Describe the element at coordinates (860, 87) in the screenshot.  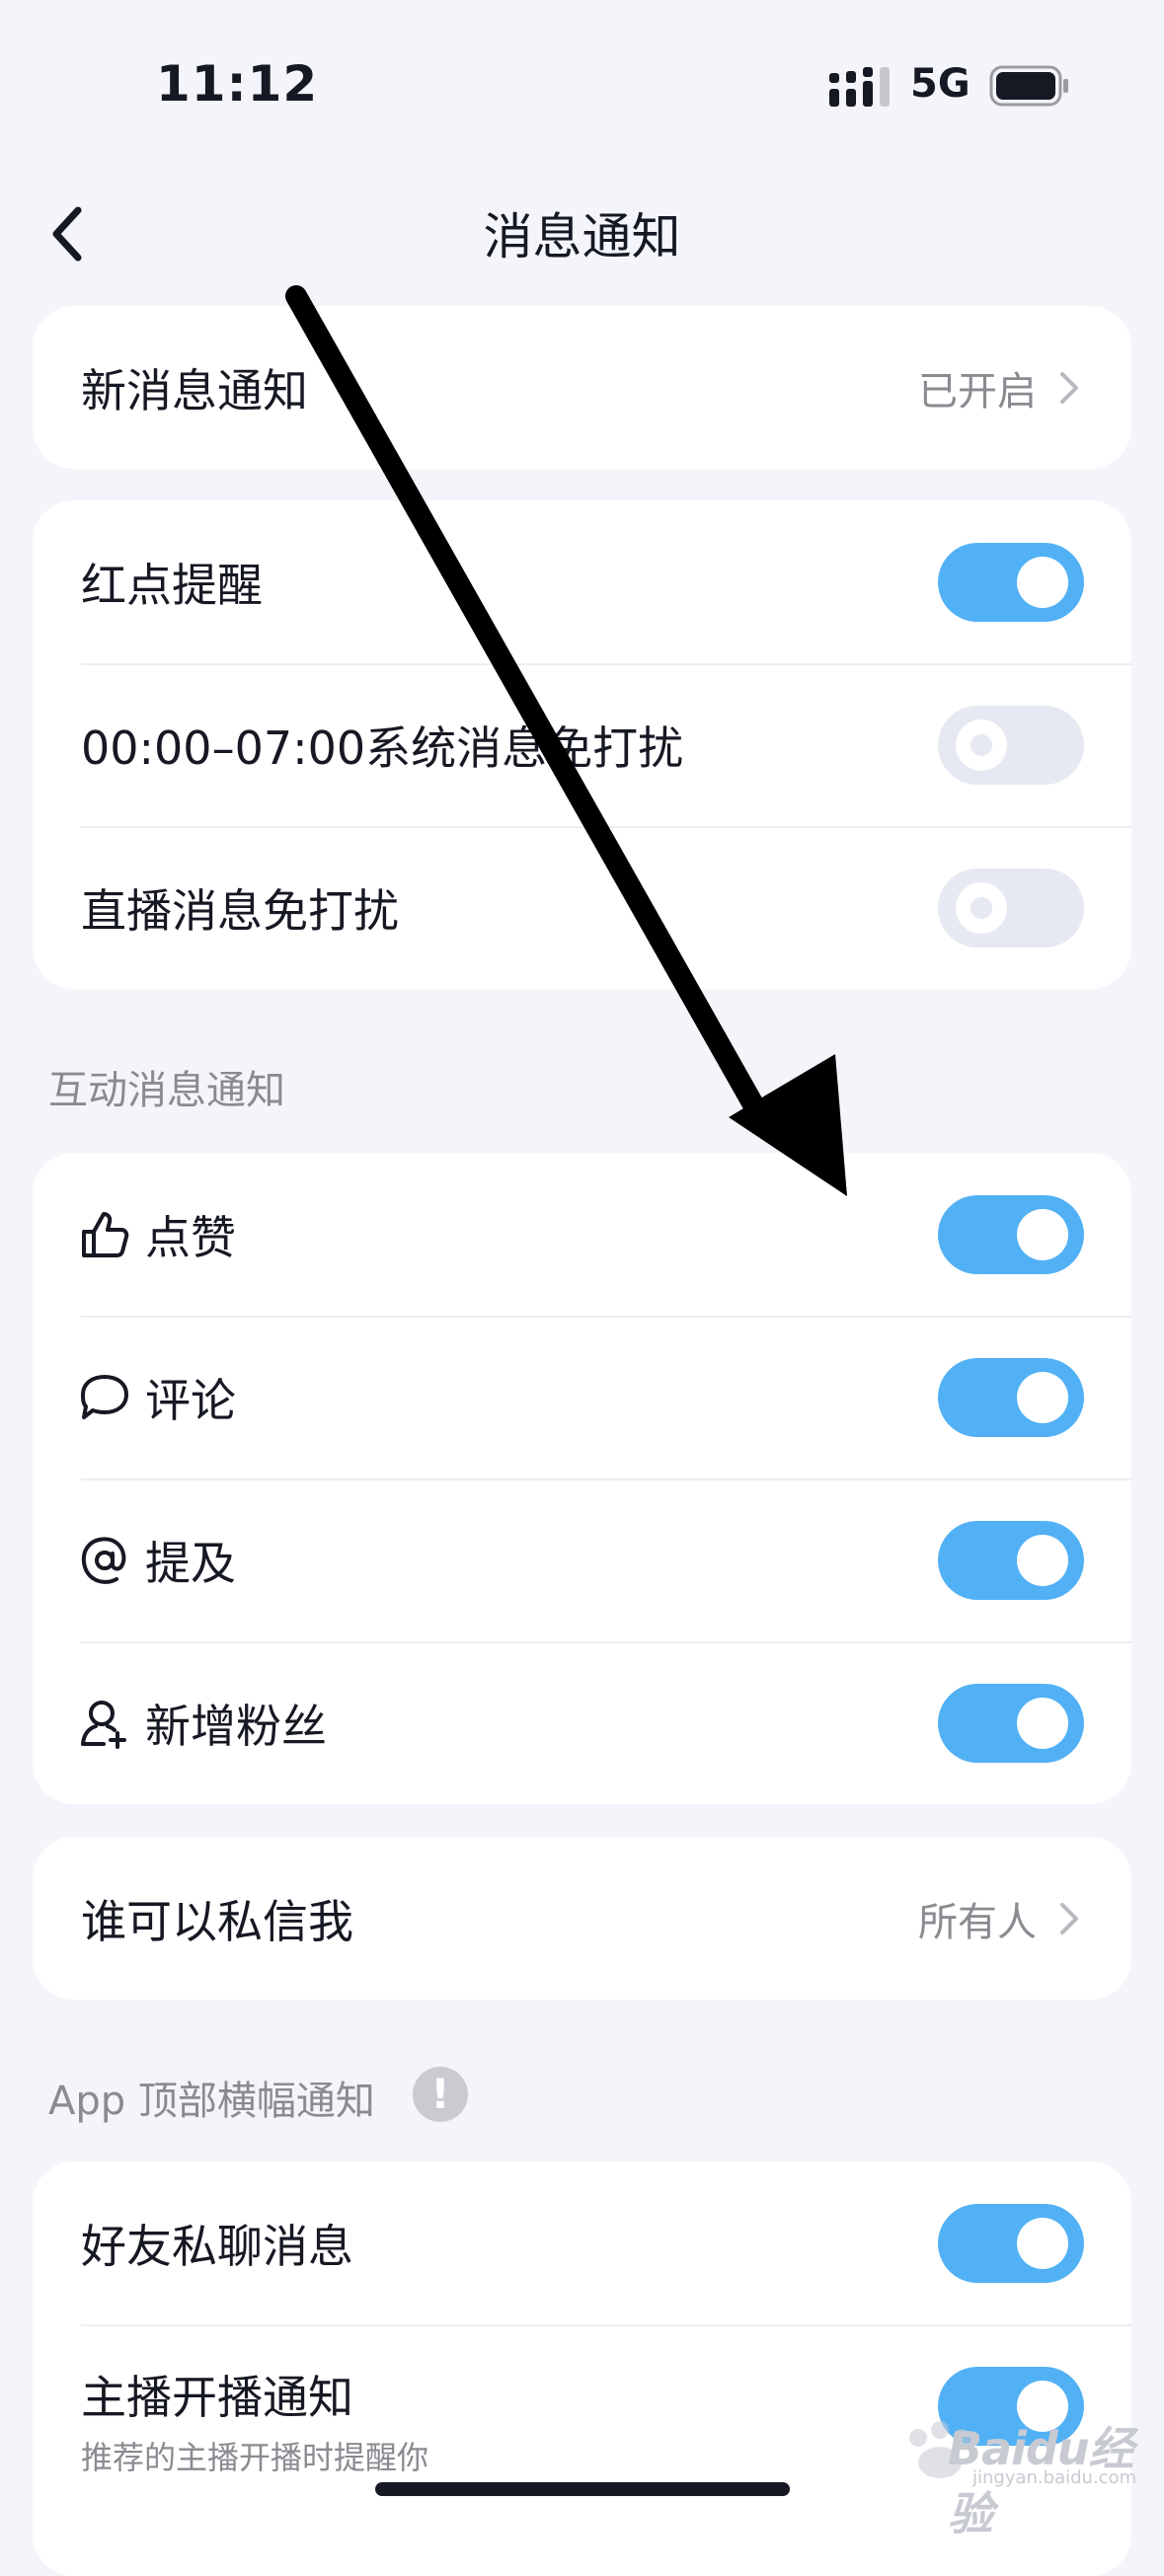
I see `signal-strength-icon` at that location.